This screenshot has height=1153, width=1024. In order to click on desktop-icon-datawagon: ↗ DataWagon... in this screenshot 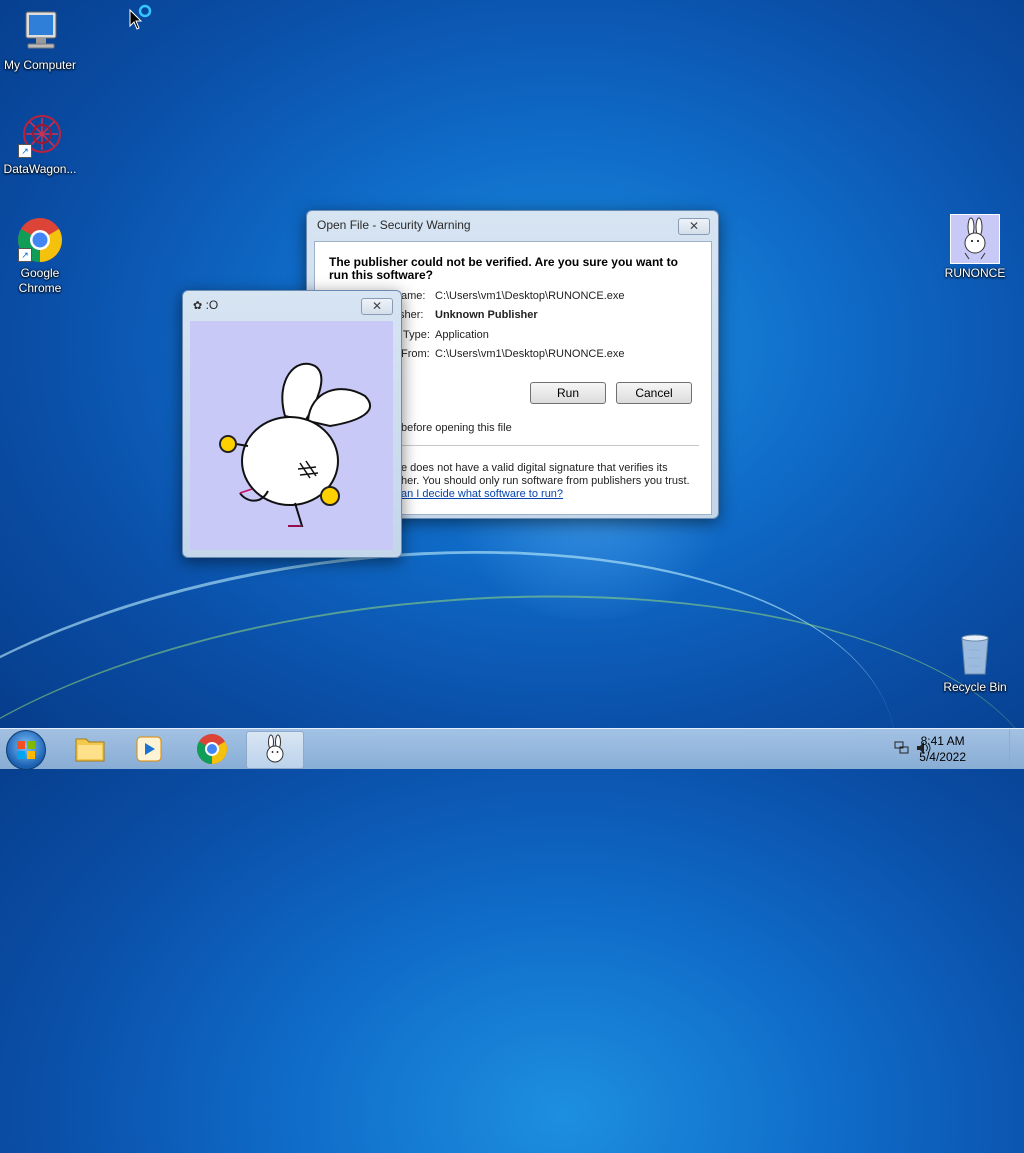, I will do `click(40, 144)`.